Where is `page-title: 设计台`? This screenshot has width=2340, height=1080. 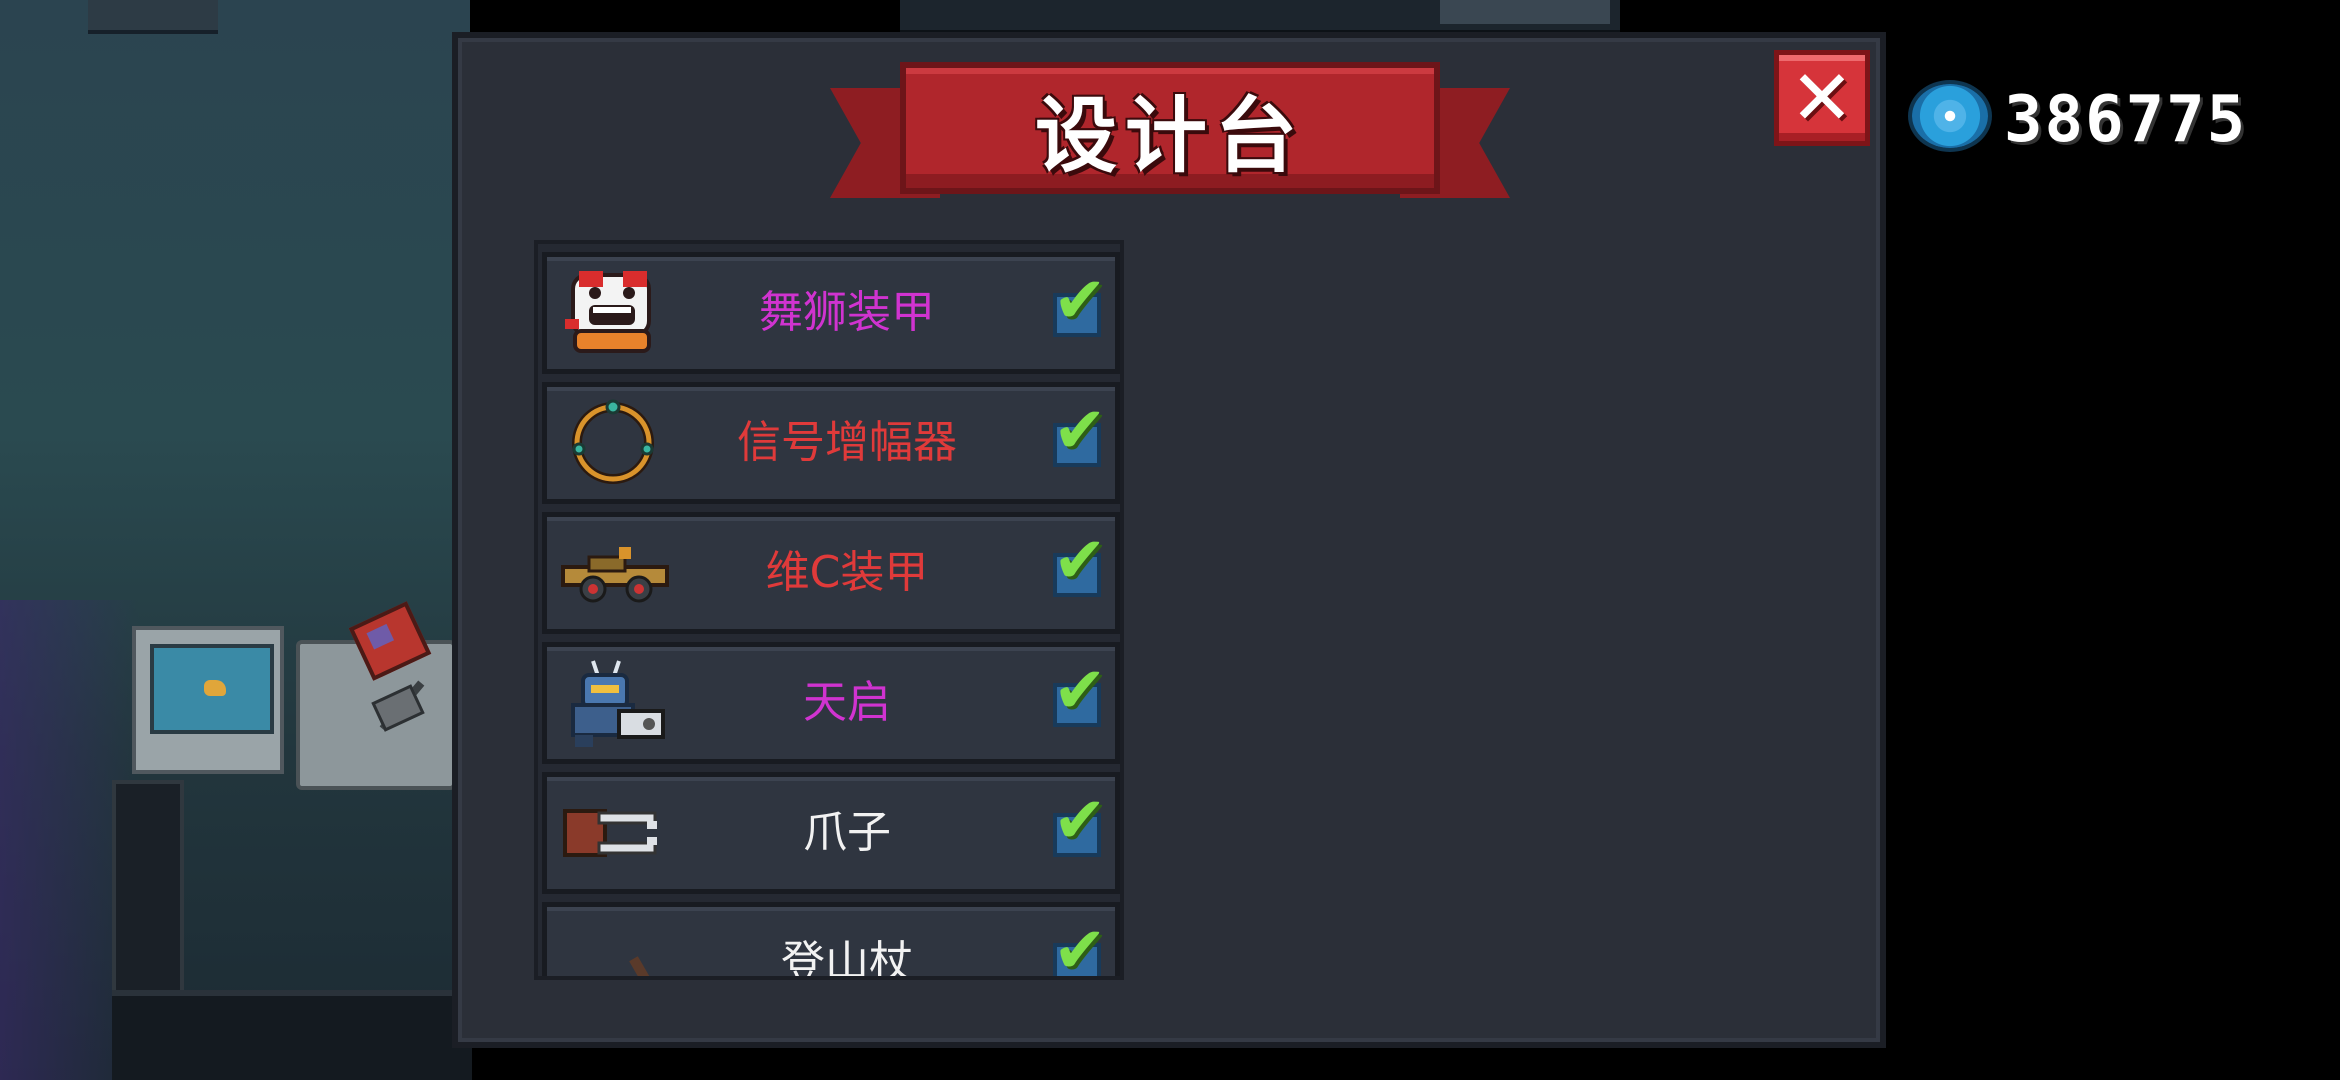
page-title: 设计台 is located at coordinates (1169, 136).